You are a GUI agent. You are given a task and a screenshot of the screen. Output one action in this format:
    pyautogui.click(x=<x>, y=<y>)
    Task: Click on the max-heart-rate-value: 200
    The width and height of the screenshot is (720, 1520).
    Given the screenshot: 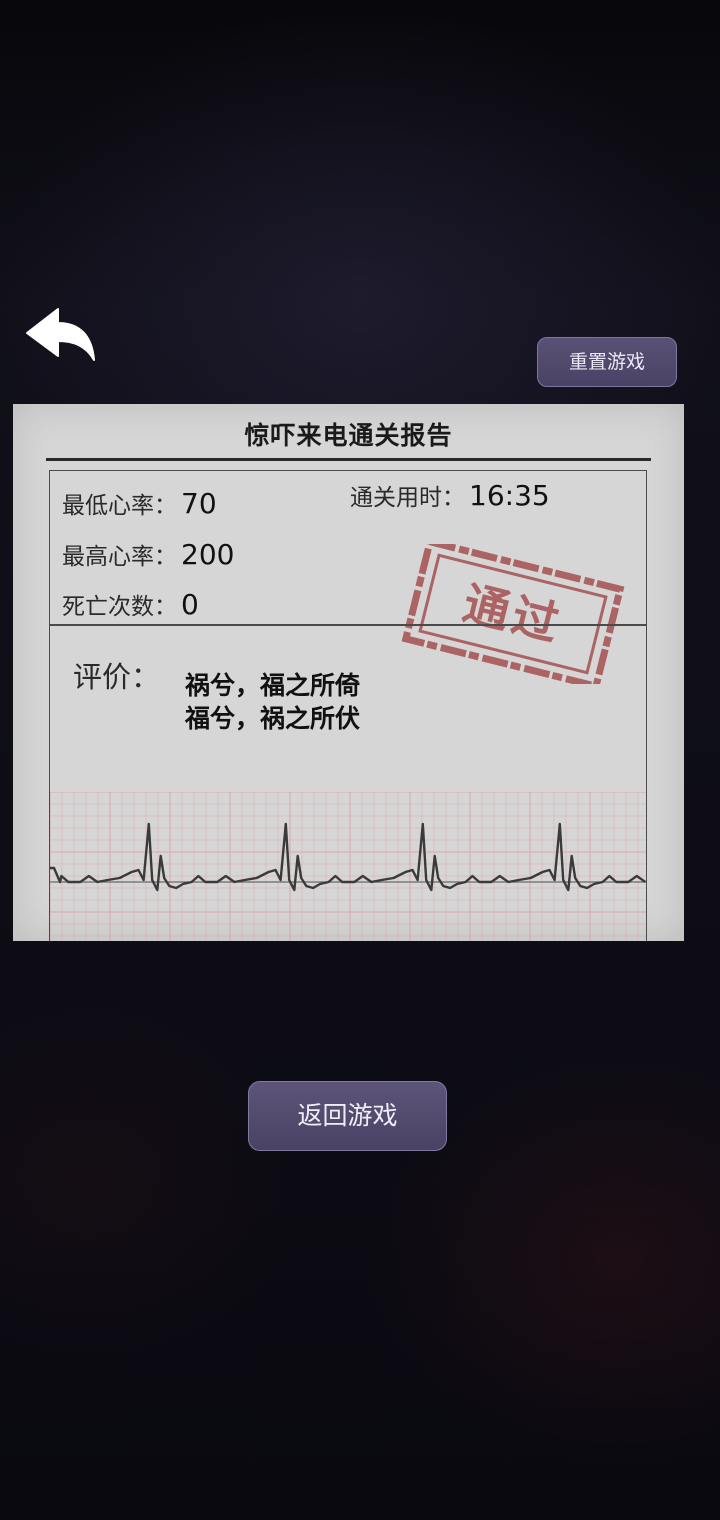 What is the action you would take?
    pyautogui.click(x=208, y=554)
    